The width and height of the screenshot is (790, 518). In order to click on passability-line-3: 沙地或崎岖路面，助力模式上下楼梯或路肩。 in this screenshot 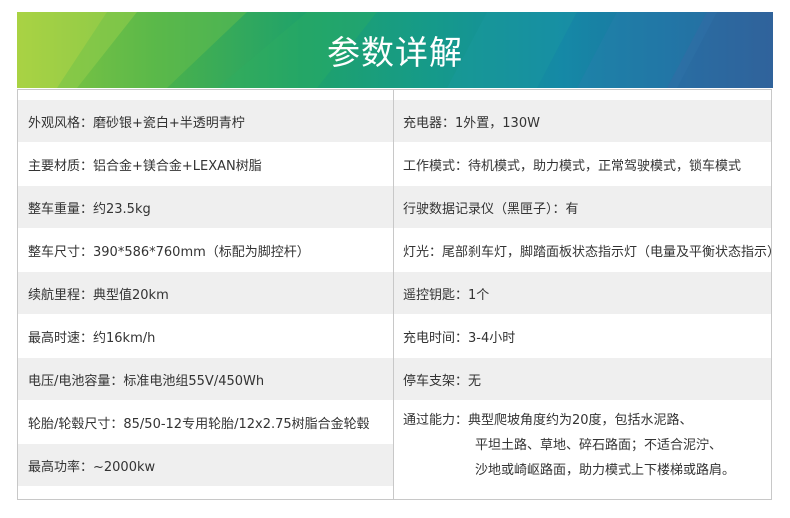, I will do `click(605, 470)`.